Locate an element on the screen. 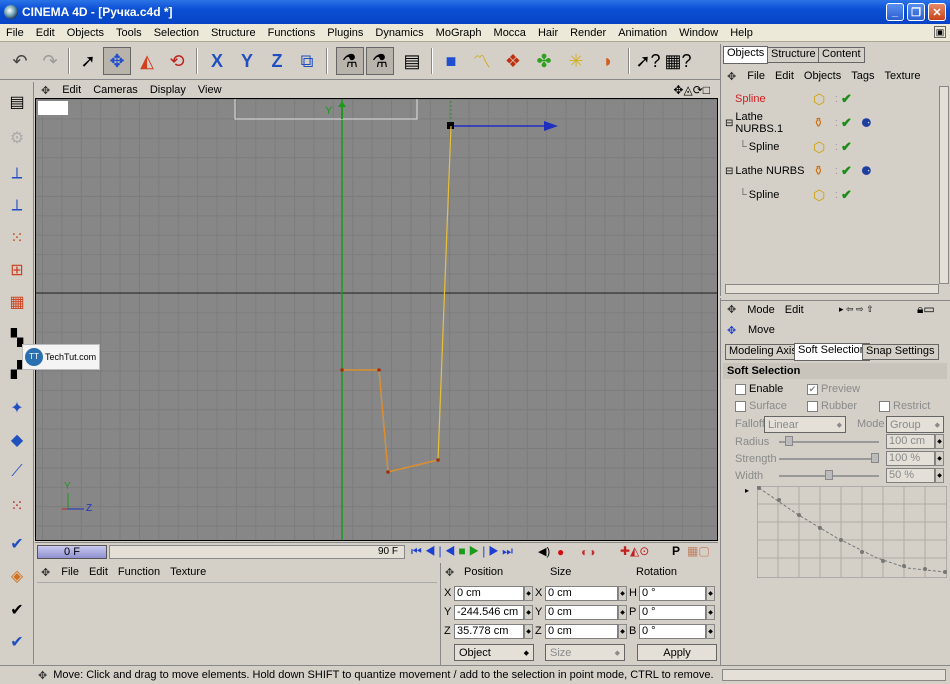  strength-field: 100 % is located at coordinates (910, 458).